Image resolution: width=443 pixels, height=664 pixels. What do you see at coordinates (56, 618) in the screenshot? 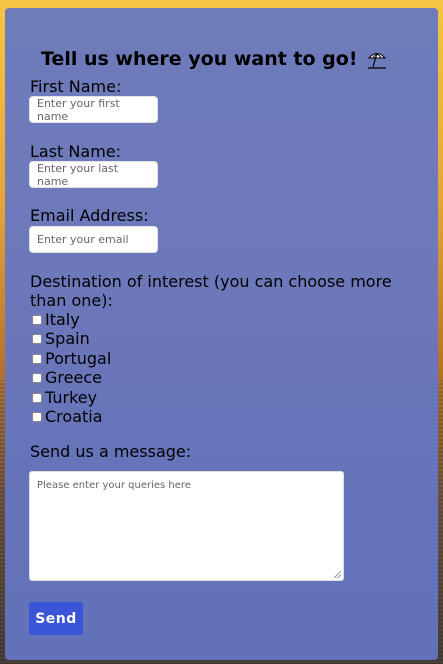
I see `send-button: Send` at bounding box center [56, 618].